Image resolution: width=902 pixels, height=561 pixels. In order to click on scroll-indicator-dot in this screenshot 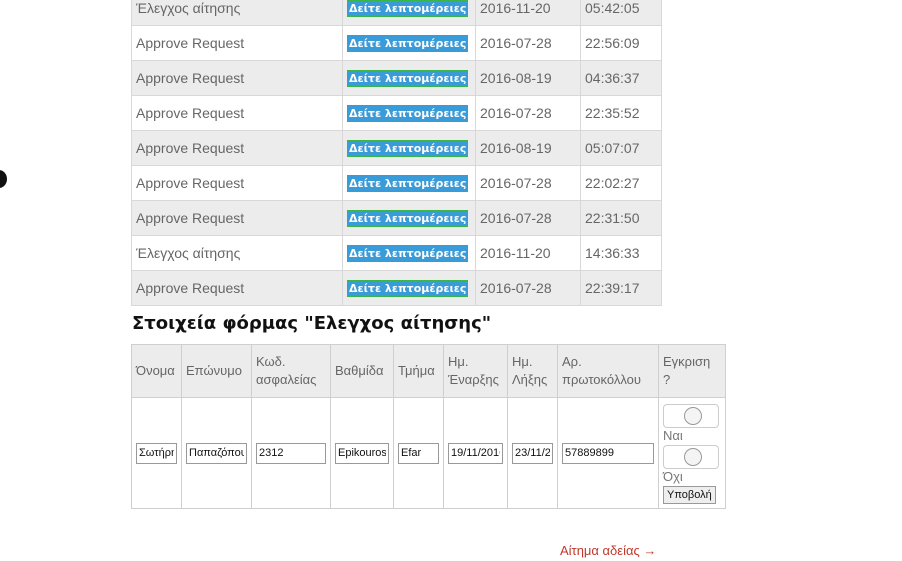, I will do `click(3, 179)`.